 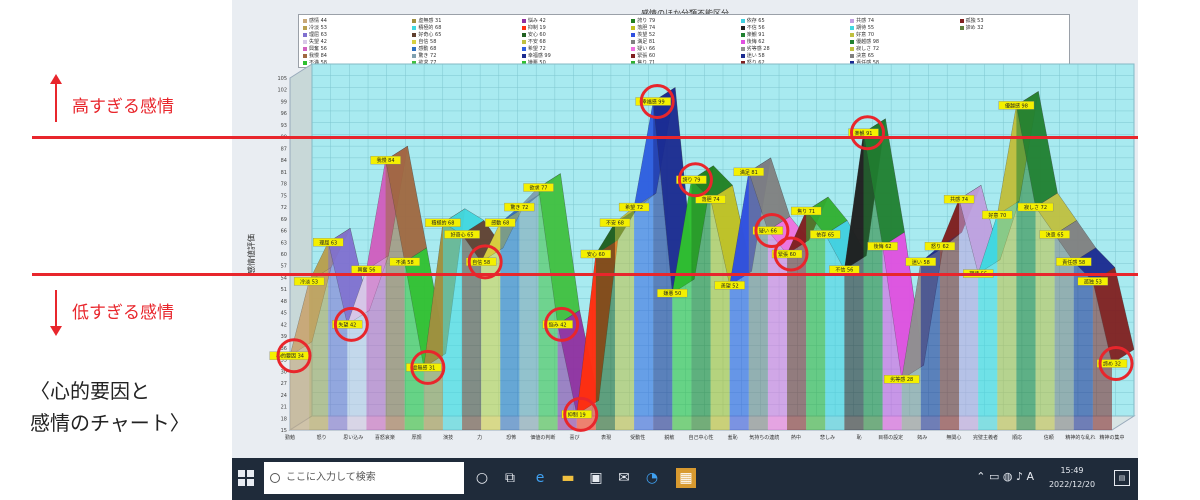 What do you see at coordinates (806, 211) in the screenshot?
I see `data-label: 焦り 71` at bounding box center [806, 211].